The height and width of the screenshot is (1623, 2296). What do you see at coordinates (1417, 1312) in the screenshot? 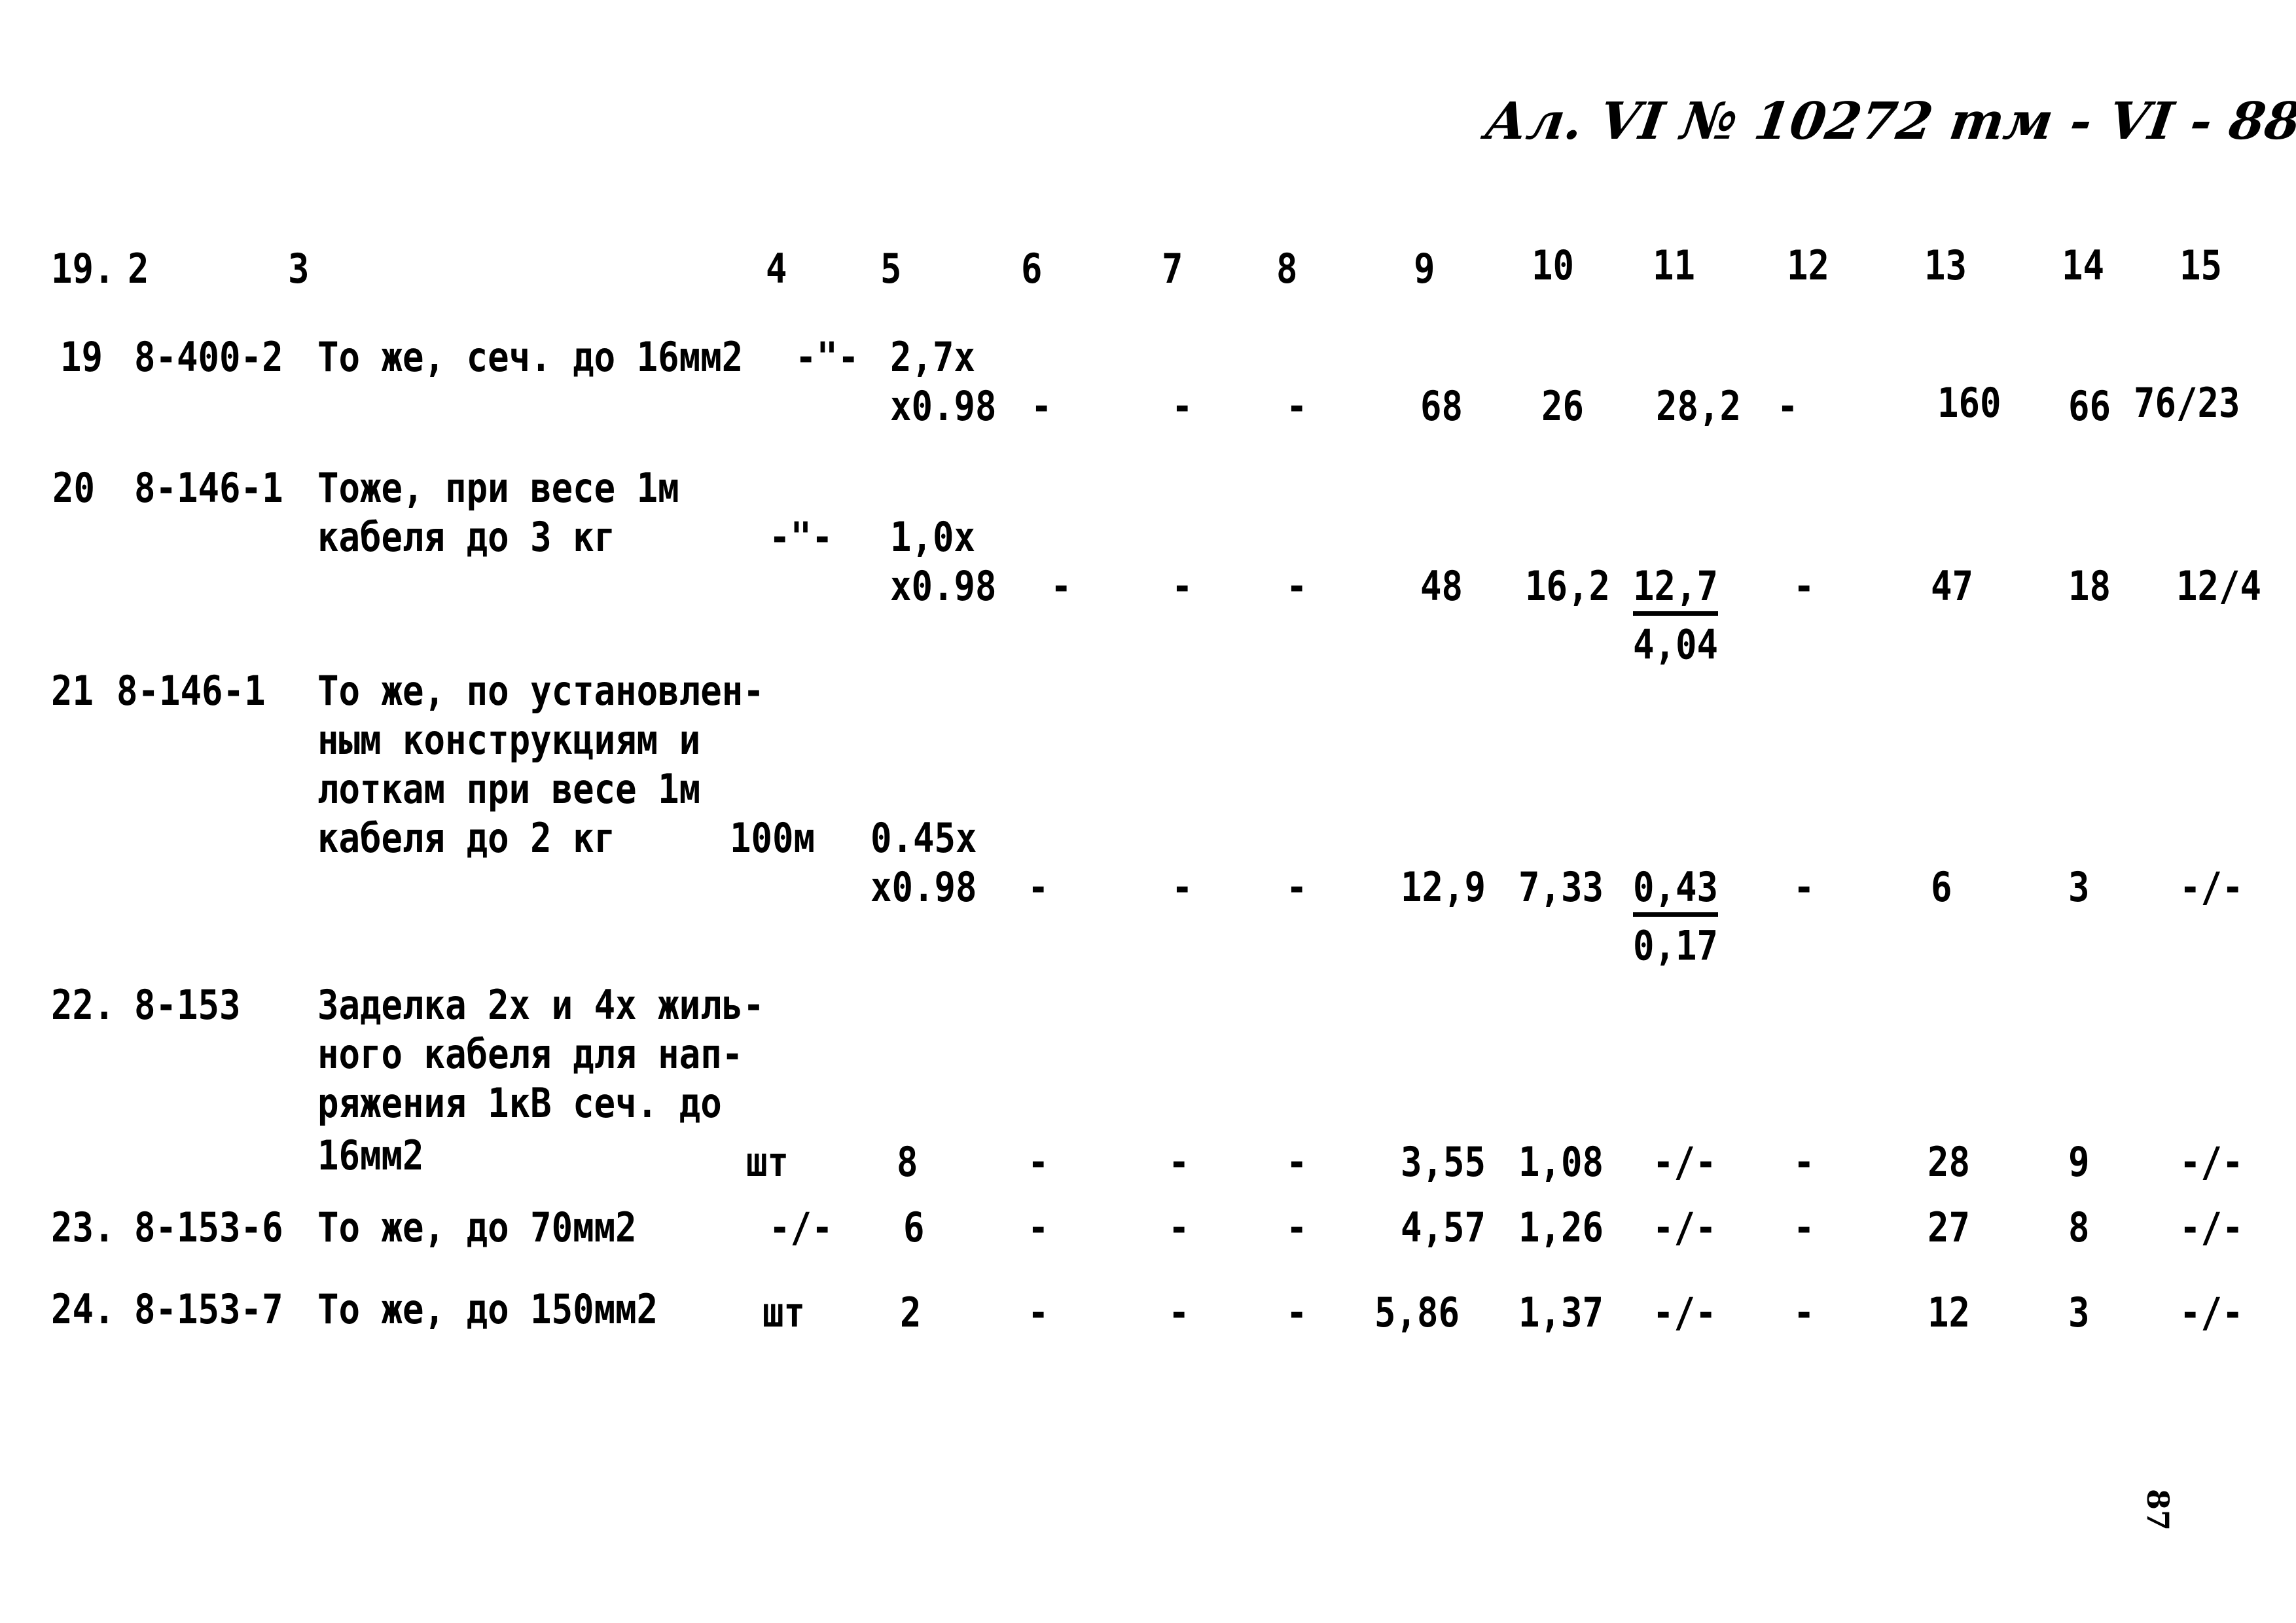
I see `cell-c9: 5,86` at bounding box center [1417, 1312].